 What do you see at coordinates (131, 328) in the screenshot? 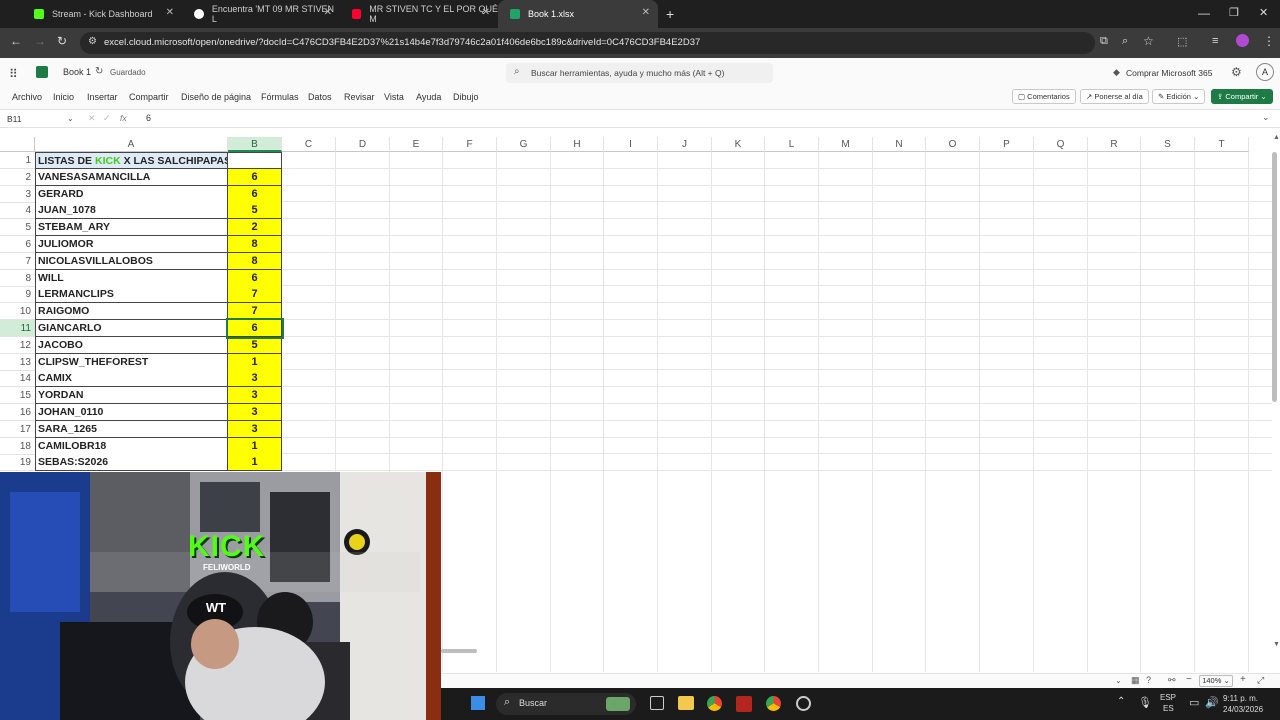
I see `cell-name: GIANCARLO` at bounding box center [131, 328].